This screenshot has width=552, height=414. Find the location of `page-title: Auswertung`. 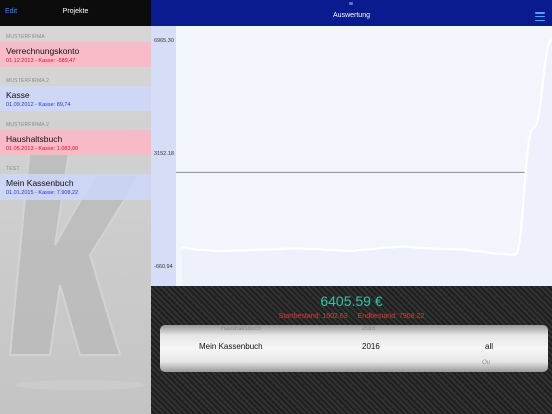

page-title: Auswertung is located at coordinates (351, 15).